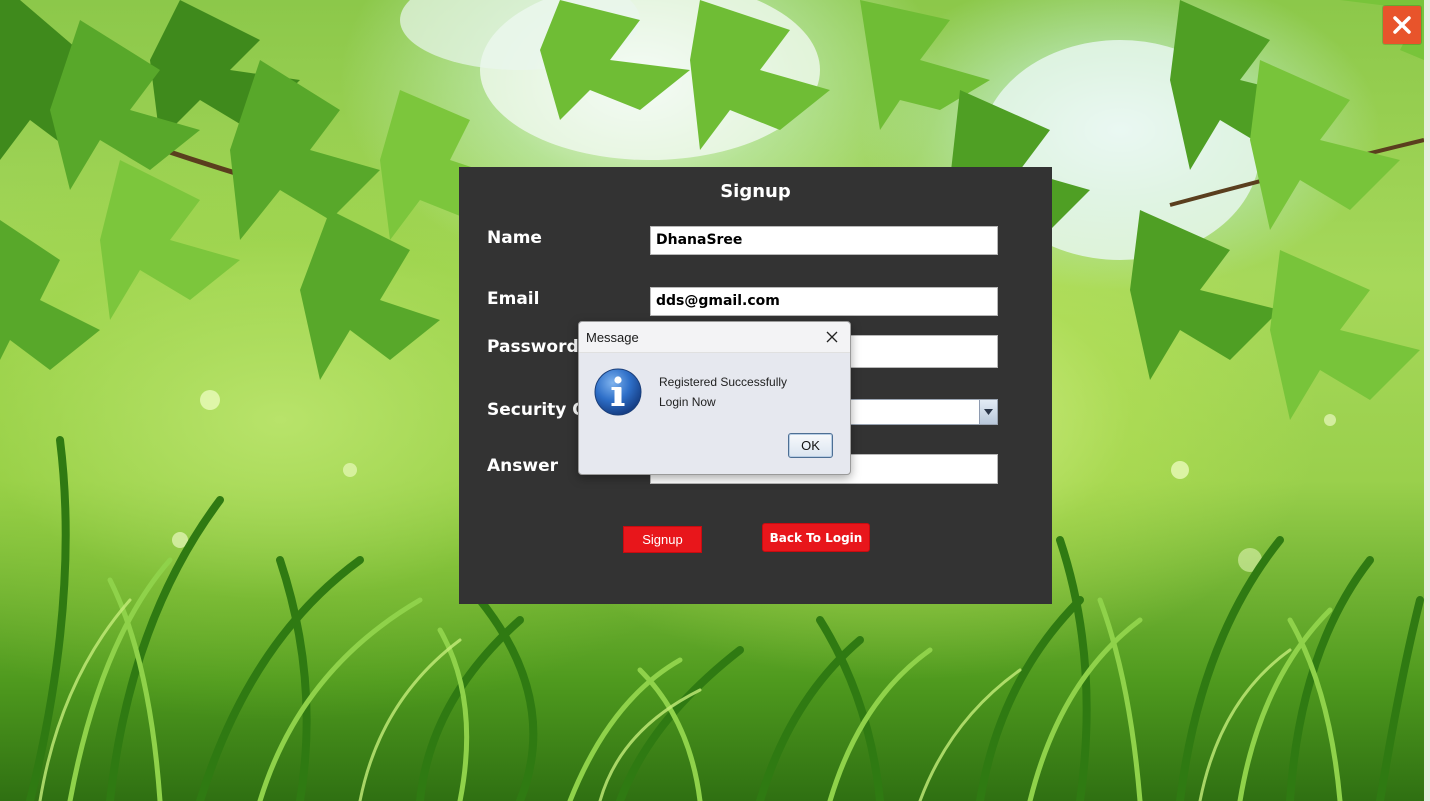 This screenshot has width=1430, height=801. I want to click on security-question-label: Security Q, so click(537, 410).